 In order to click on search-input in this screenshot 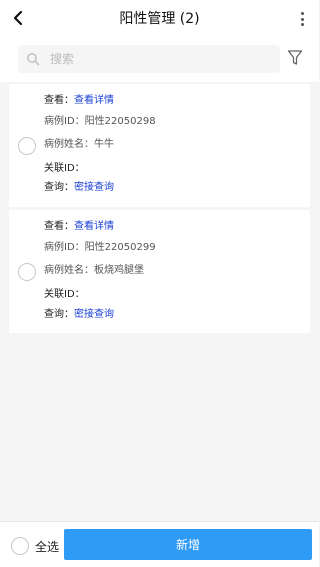, I will do `click(150, 59)`.